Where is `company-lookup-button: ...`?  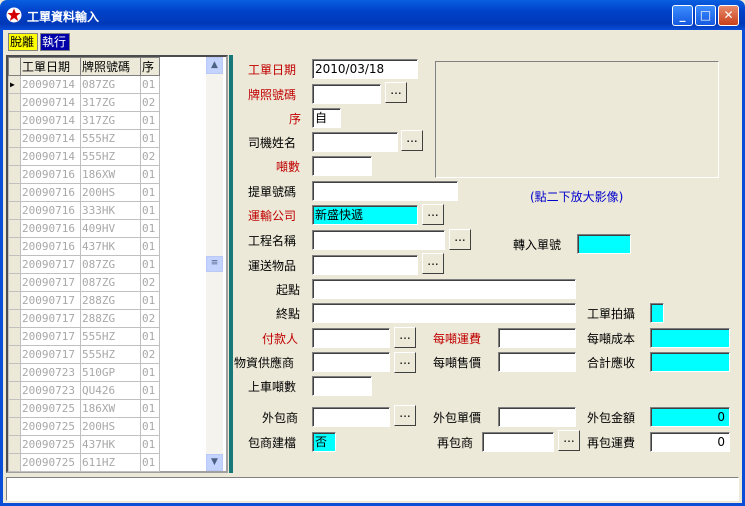 company-lookup-button: ... is located at coordinates (433, 214).